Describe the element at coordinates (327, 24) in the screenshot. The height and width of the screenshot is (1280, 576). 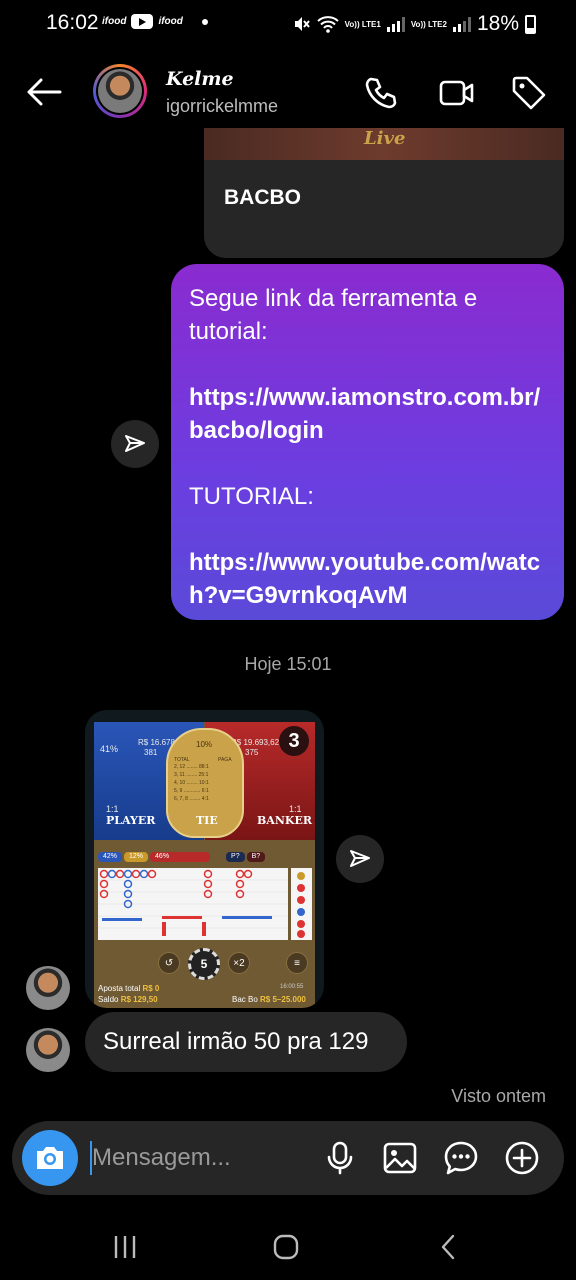
I see `wifi-icon` at that location.